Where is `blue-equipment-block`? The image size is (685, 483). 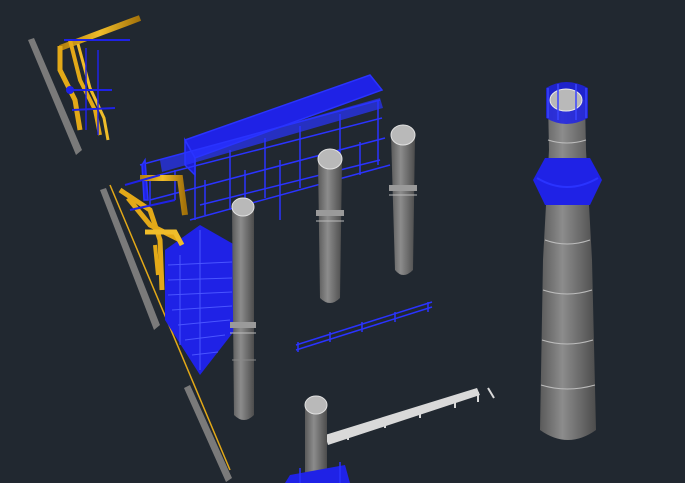 blue-equipment-block is located at coordinates (200, 300).